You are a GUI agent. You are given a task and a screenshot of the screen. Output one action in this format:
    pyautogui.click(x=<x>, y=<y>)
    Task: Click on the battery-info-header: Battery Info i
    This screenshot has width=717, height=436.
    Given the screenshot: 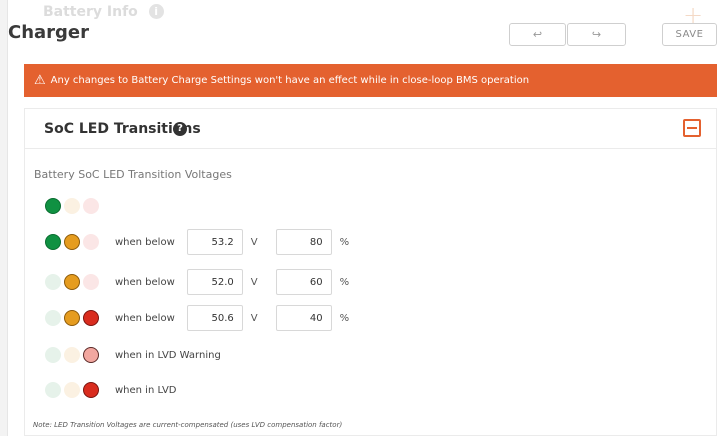 What is the action you would take?
    pyautogui.click(x=103, y=12)
    